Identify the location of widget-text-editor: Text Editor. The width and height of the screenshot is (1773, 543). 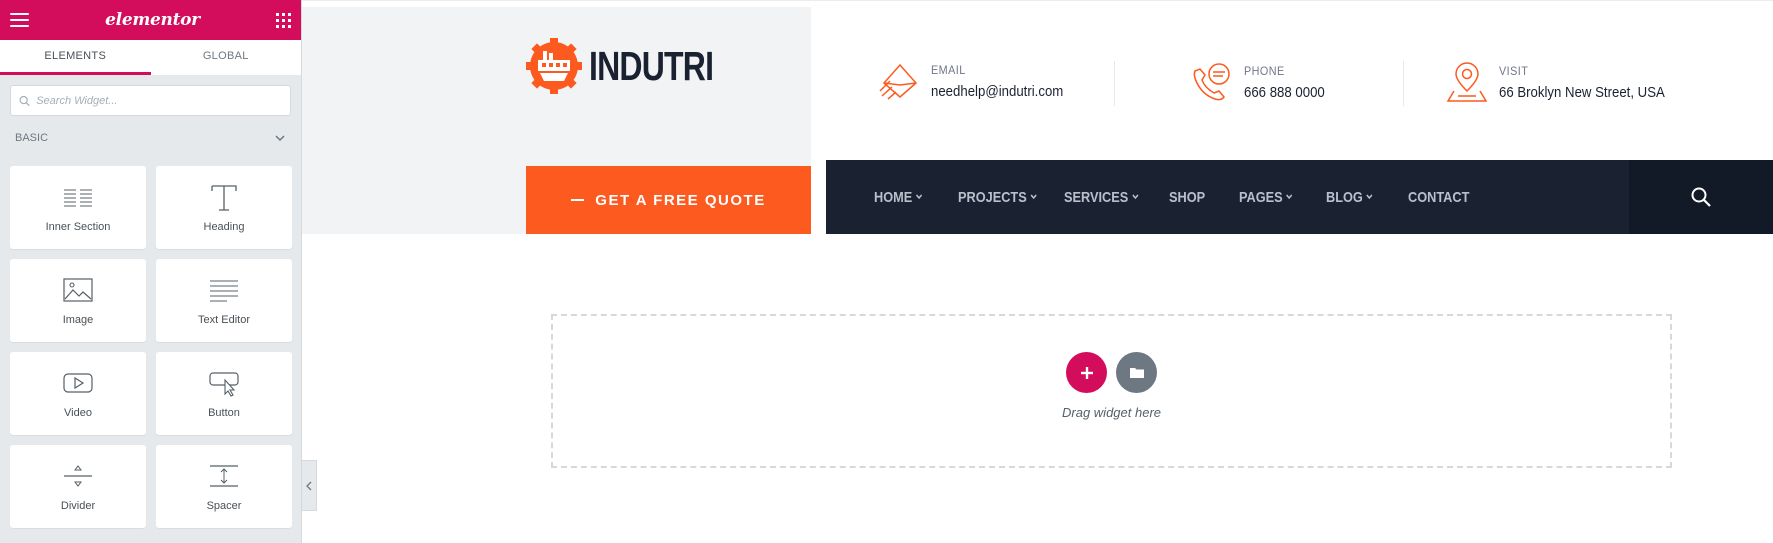
(224, 300).